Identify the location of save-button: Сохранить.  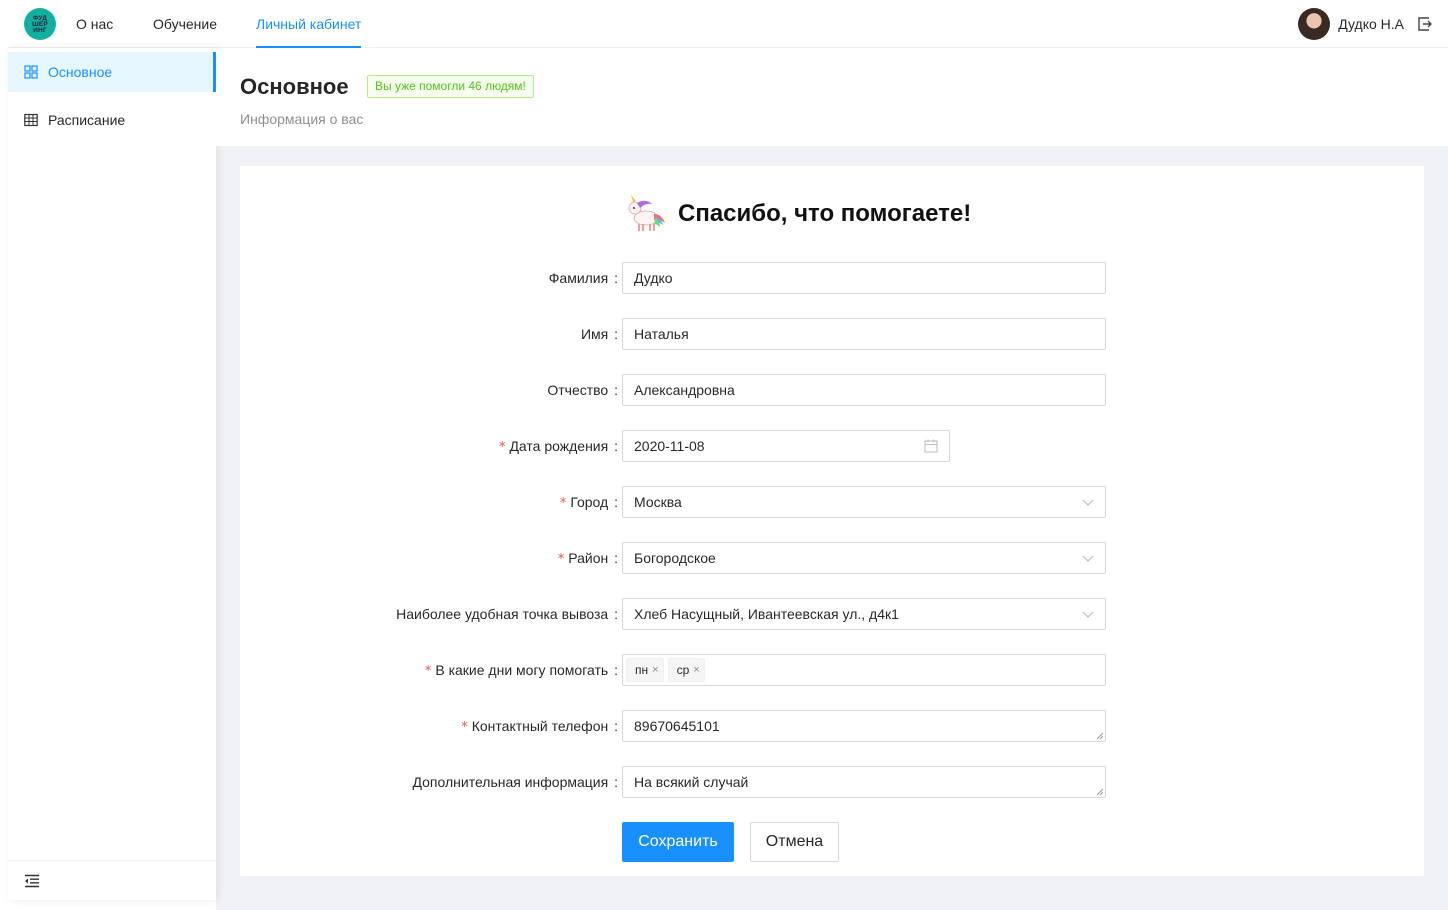
(678, 842).